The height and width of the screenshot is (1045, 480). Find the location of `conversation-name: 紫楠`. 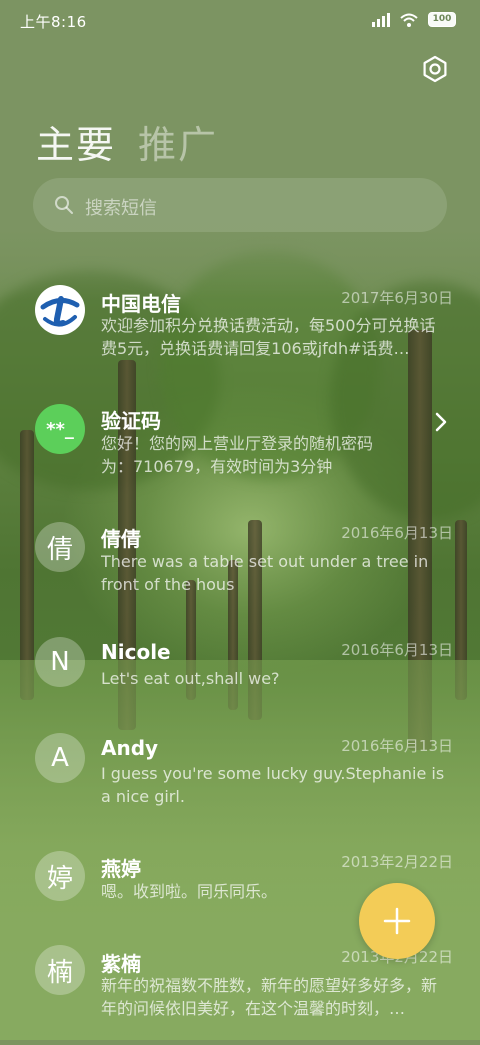

conversation-name: 紫楠 is located at coordinates (121, 964).